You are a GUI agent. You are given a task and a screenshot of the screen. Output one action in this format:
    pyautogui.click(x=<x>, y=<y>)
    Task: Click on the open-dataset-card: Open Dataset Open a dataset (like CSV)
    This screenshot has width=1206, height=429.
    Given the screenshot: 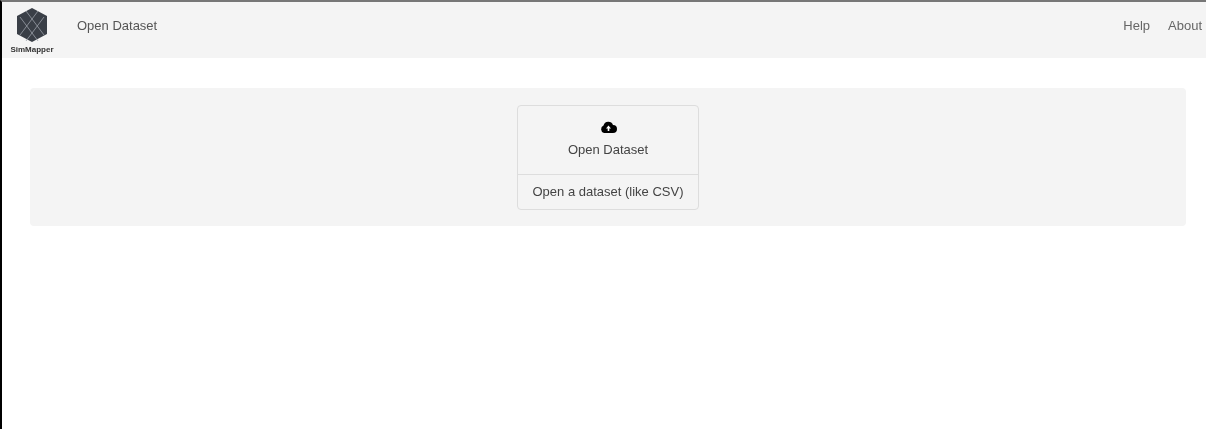 What is the action you would take?
    pyautogui.click(x=608, y=157)
    